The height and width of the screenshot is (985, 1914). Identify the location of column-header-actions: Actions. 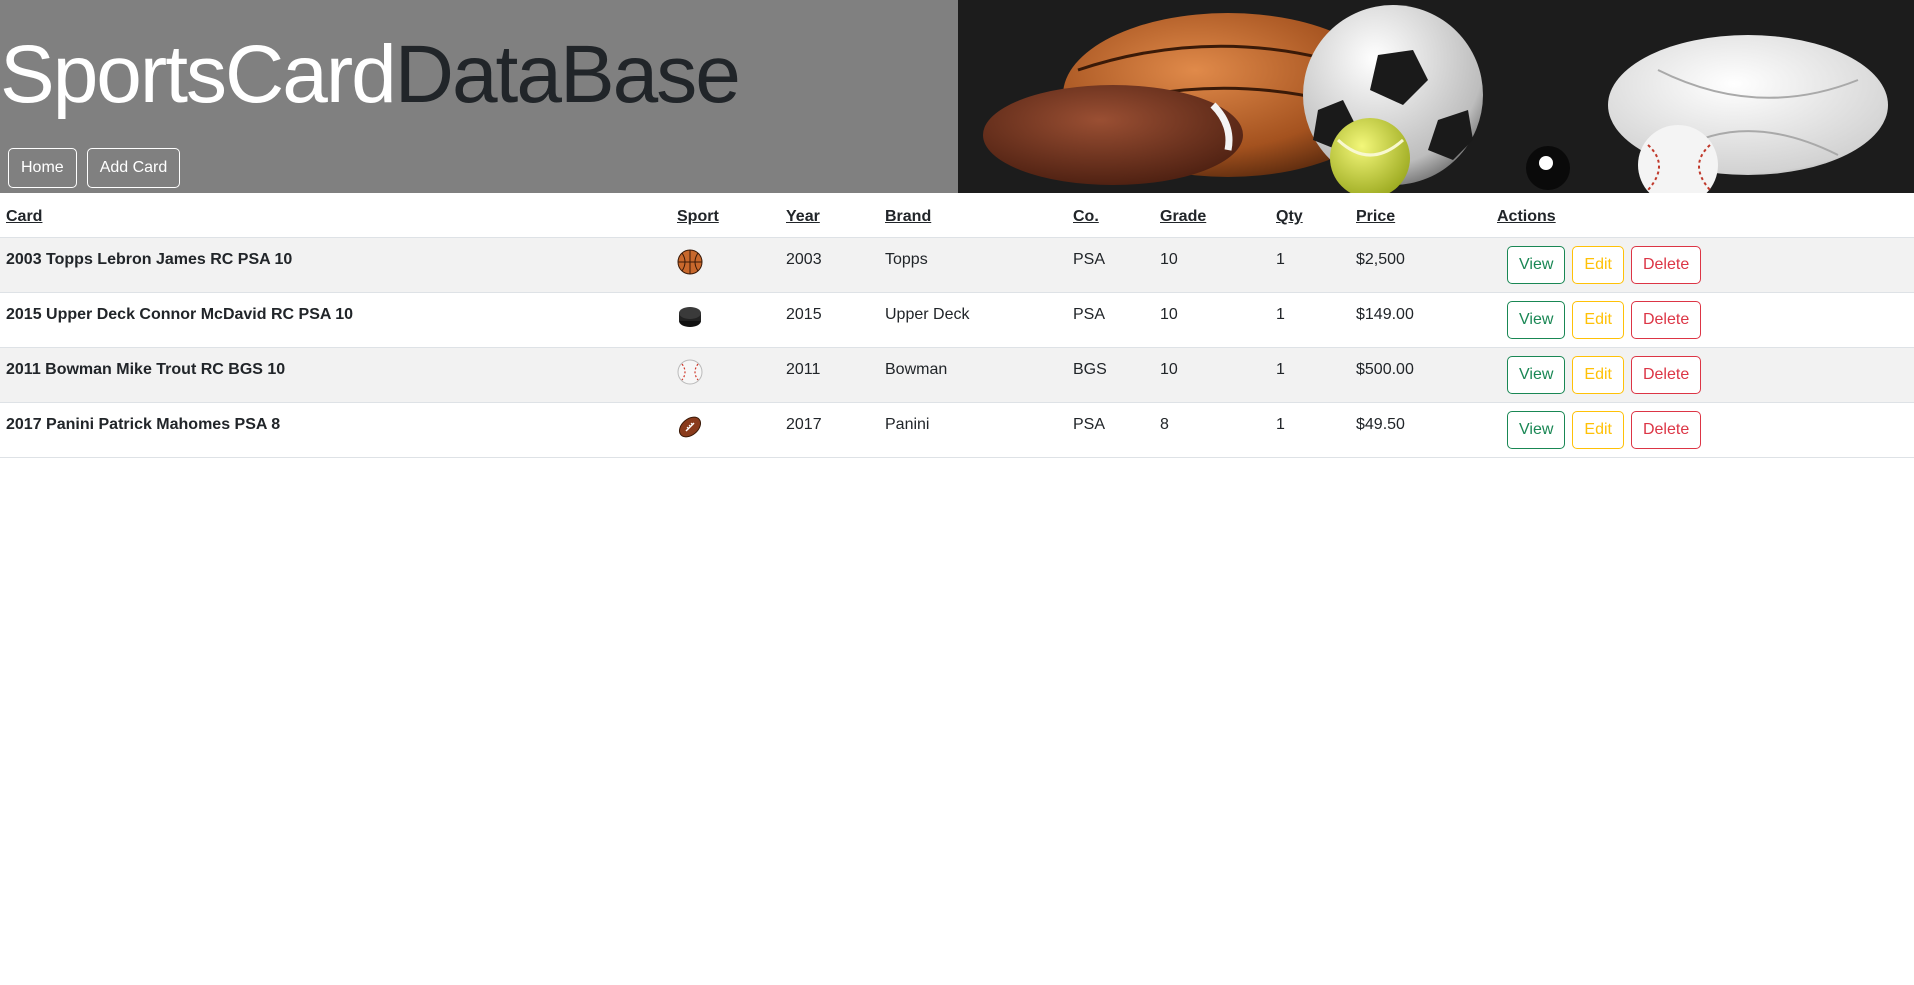
(1526, 216).